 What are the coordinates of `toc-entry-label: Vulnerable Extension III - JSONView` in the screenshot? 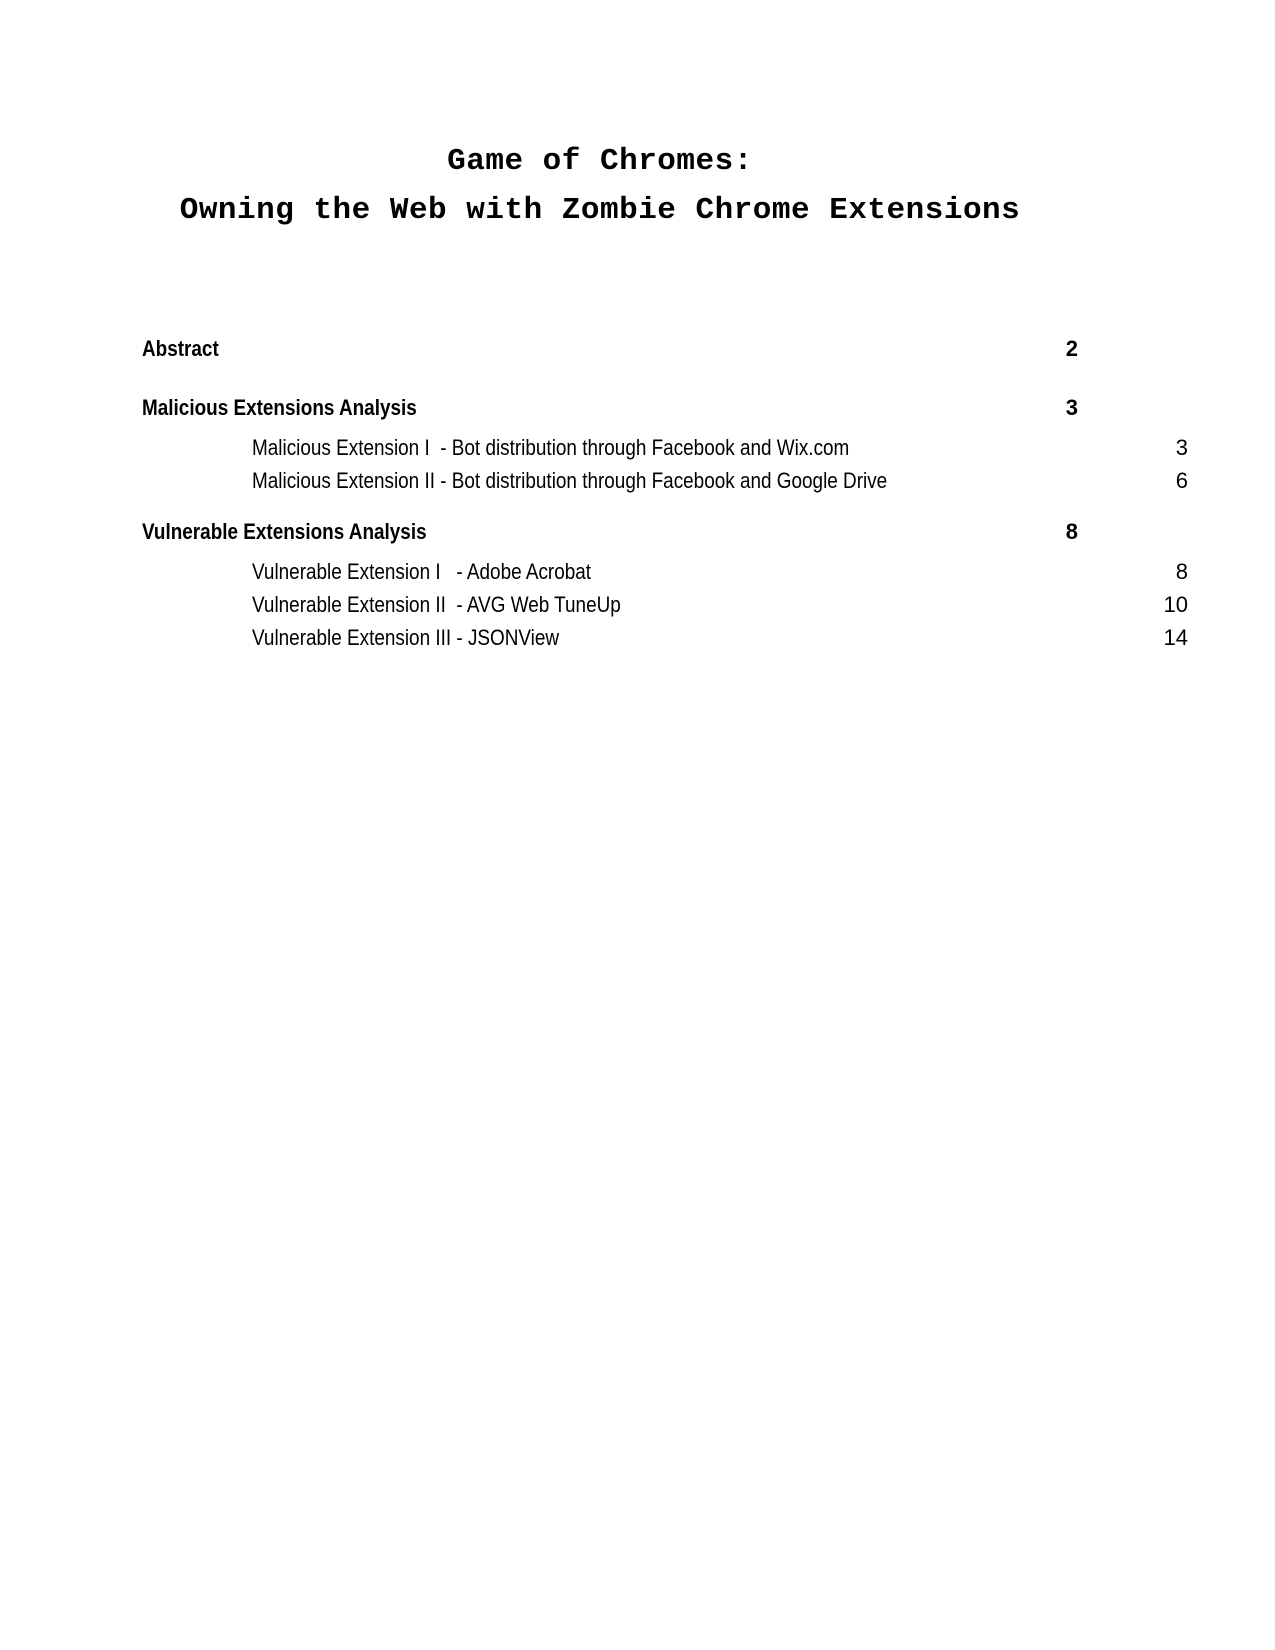 It's located at (406, 637).